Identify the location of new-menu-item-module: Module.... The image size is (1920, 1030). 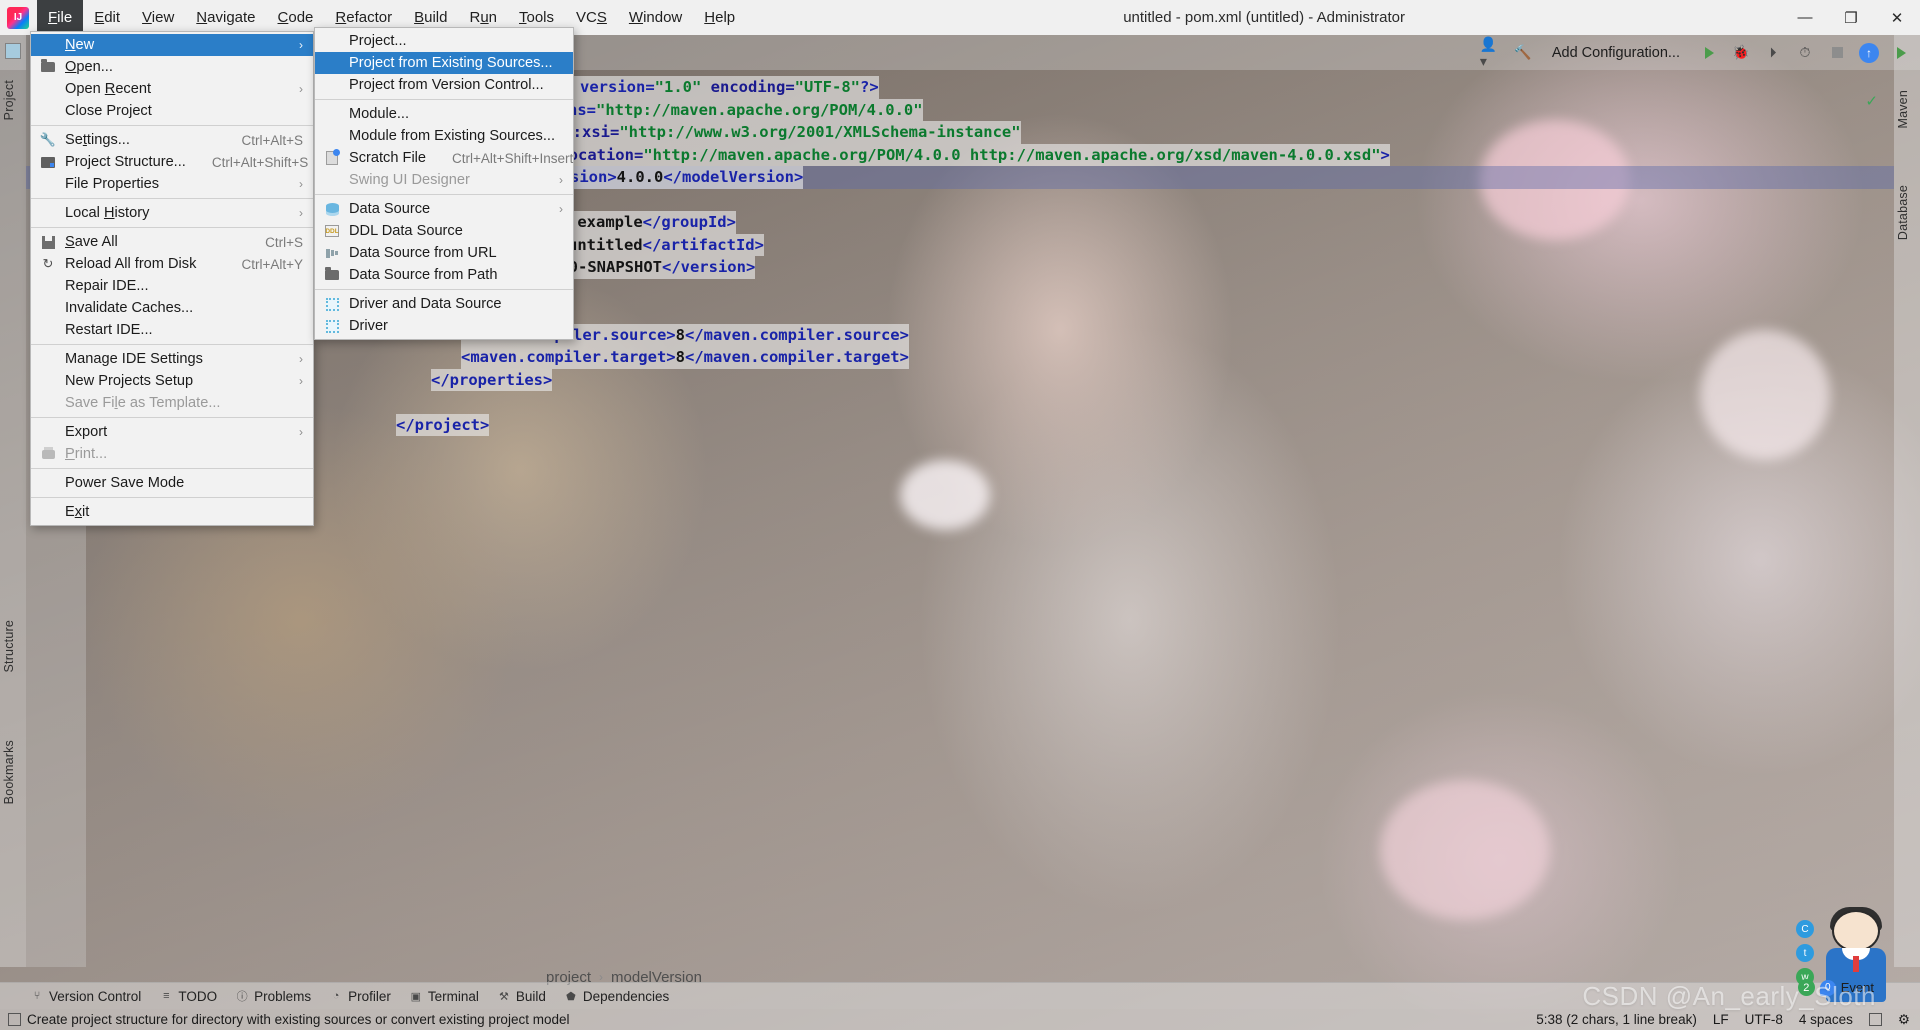
(444, 114).